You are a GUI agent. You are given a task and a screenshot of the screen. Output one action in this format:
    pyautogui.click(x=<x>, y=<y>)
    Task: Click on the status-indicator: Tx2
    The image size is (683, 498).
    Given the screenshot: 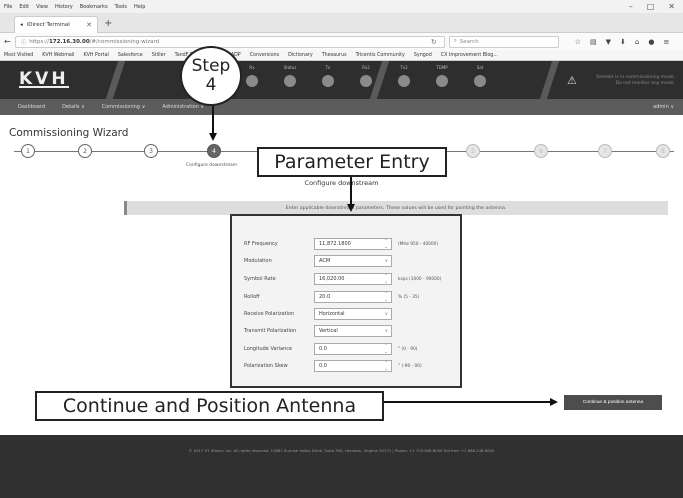 What is the action you would take?
    pyautogui.click(x=404, y=76)
    